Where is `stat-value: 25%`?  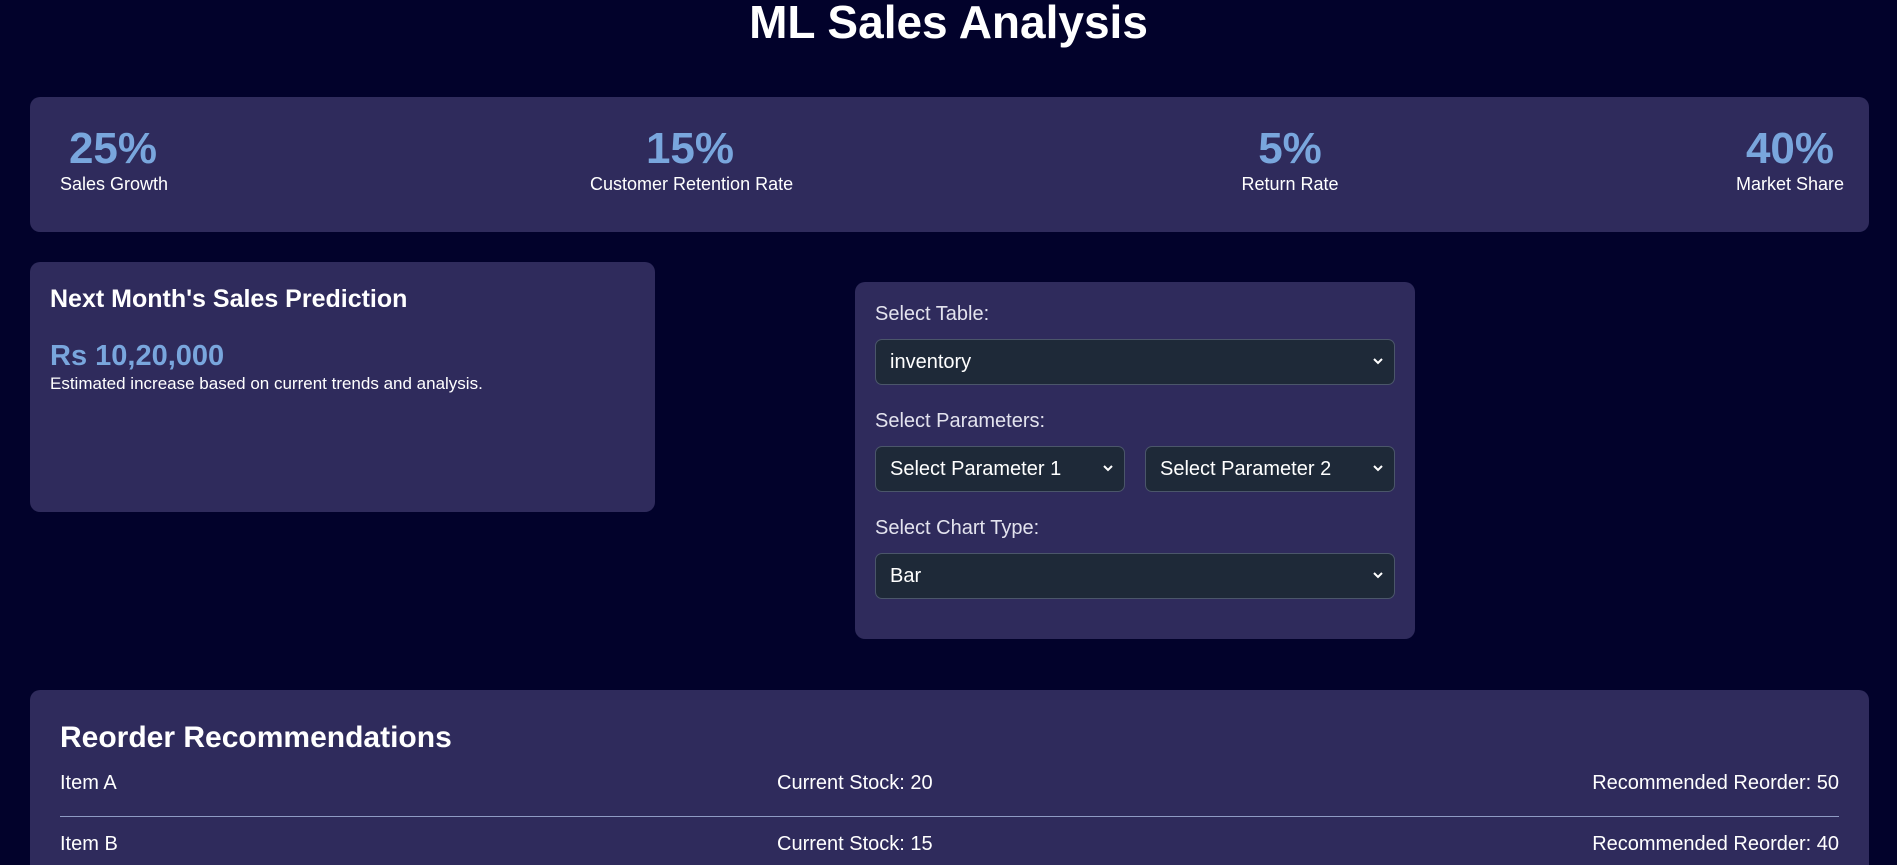 stat-value: 25% is located at coordinates (113, 148).